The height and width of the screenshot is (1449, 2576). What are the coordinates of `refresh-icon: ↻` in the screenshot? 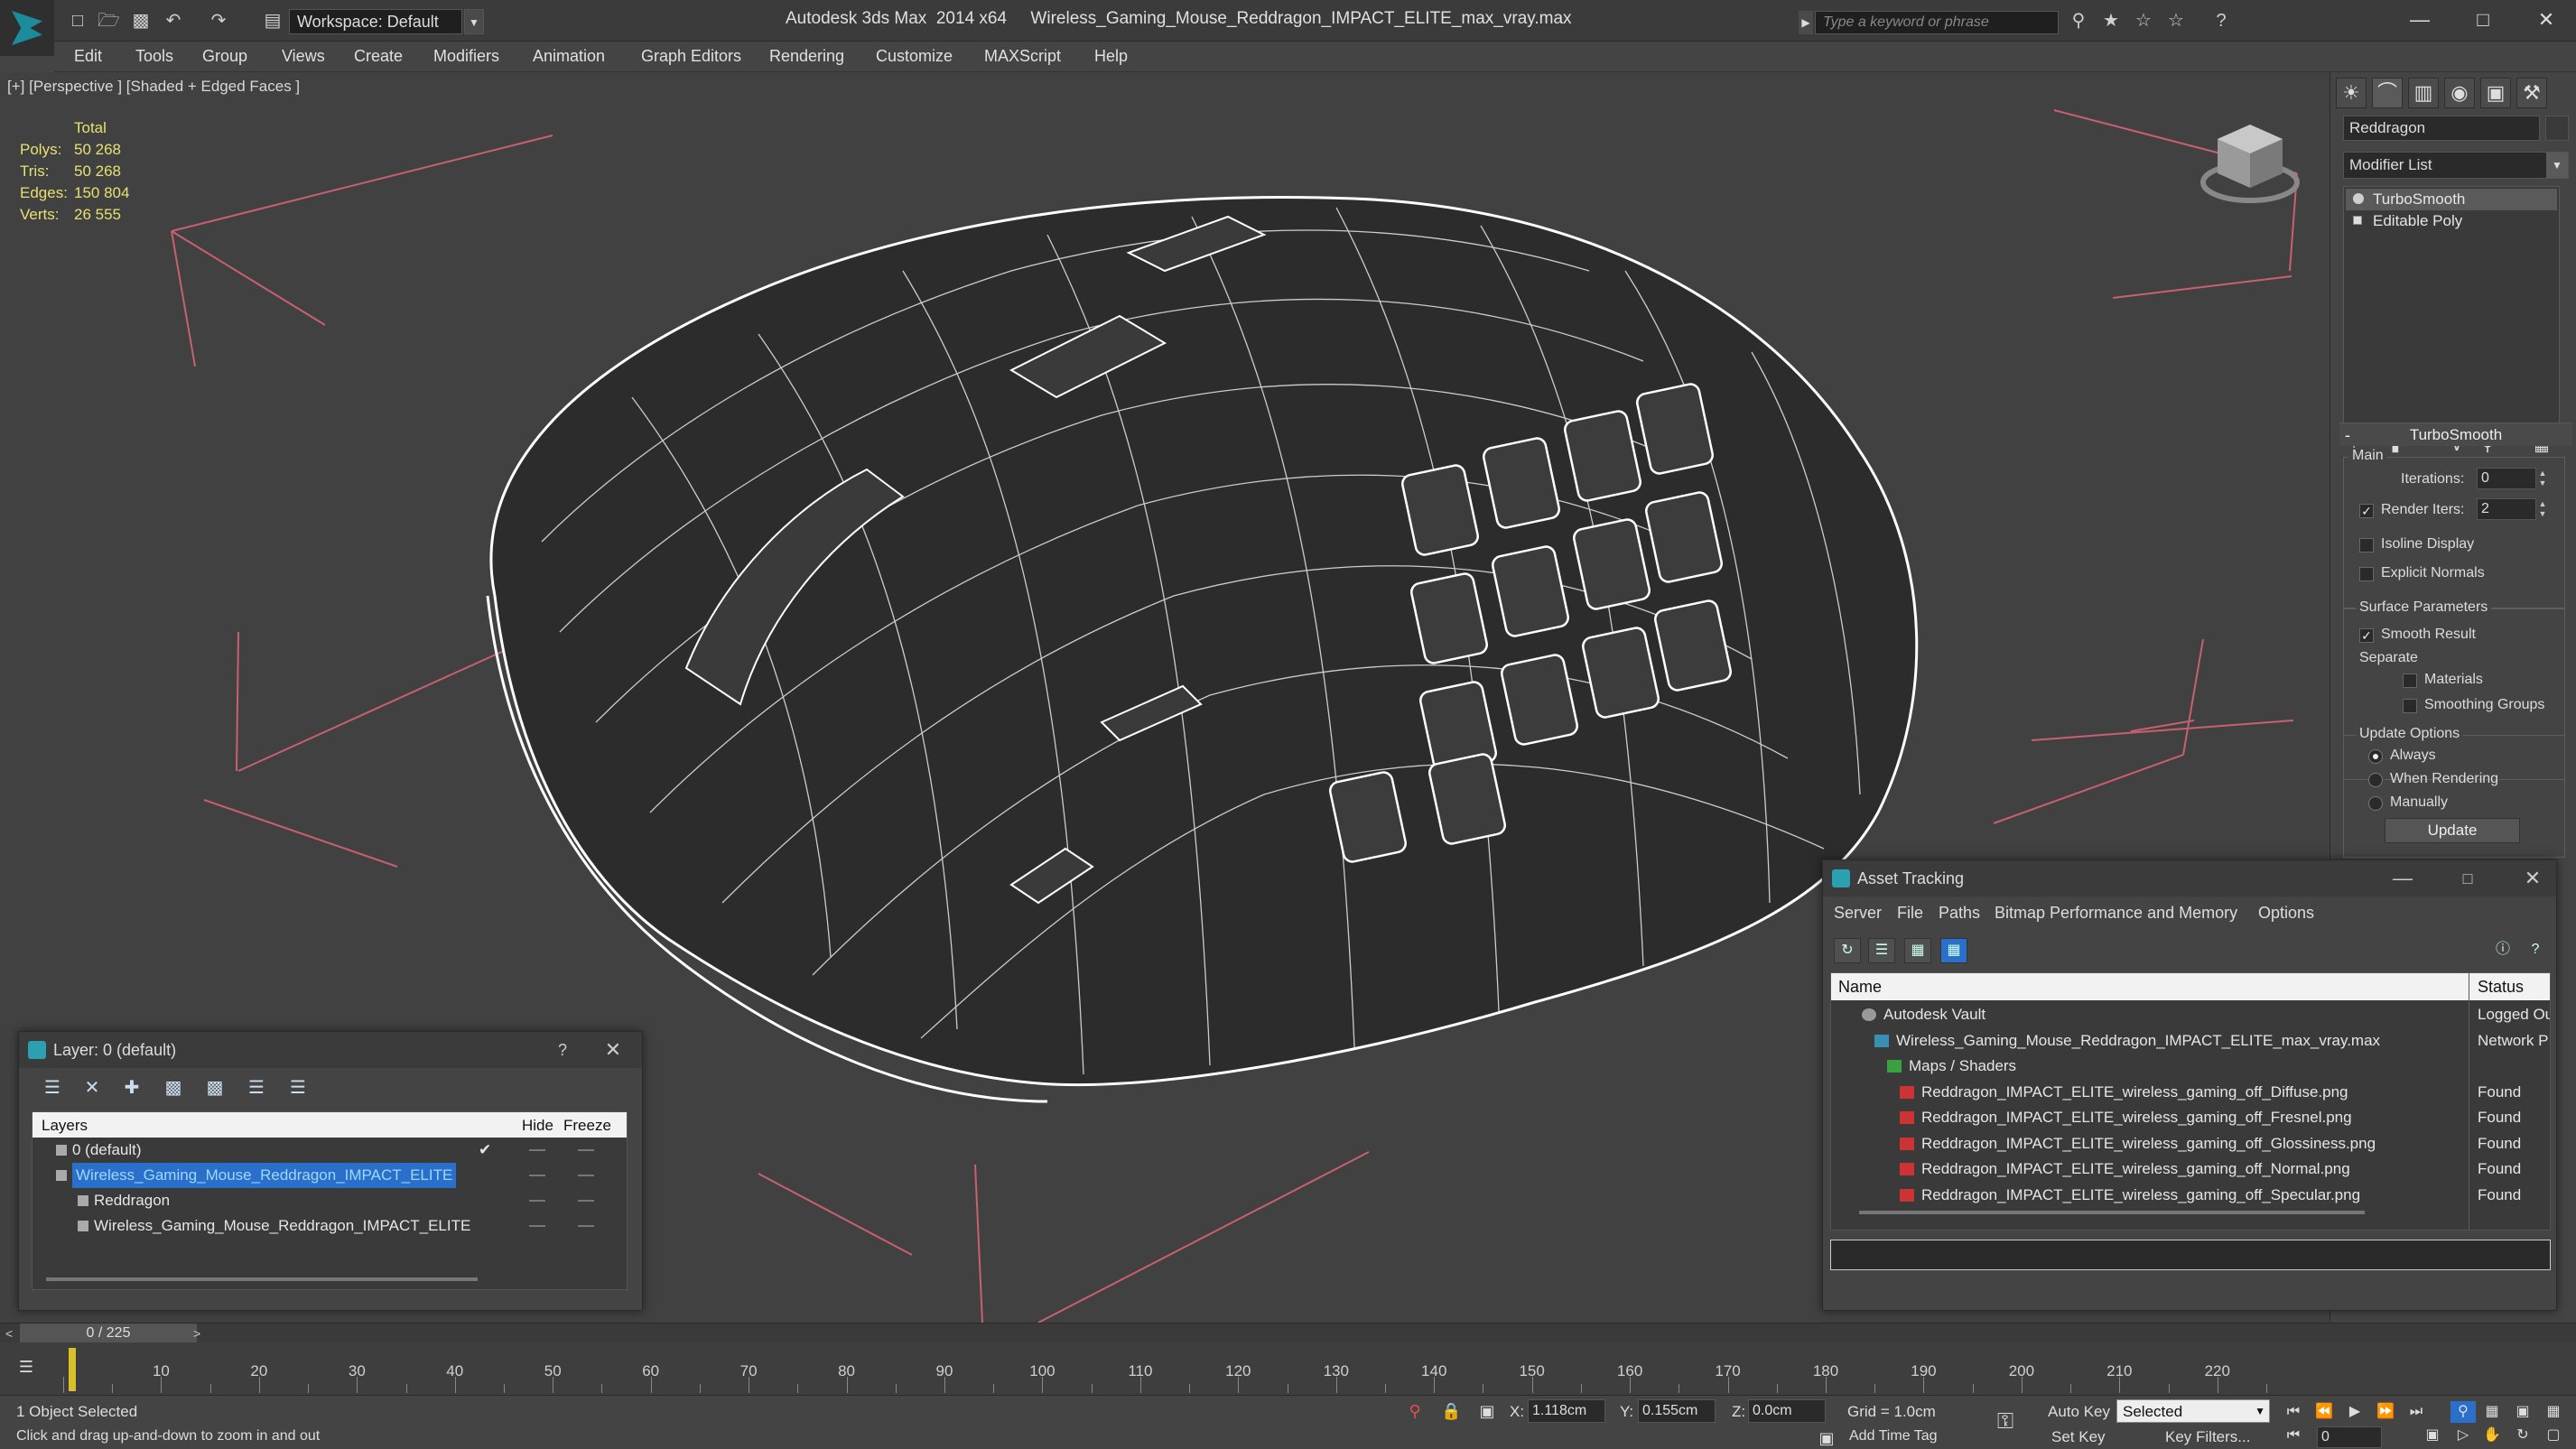 It's located at (1847, 950).